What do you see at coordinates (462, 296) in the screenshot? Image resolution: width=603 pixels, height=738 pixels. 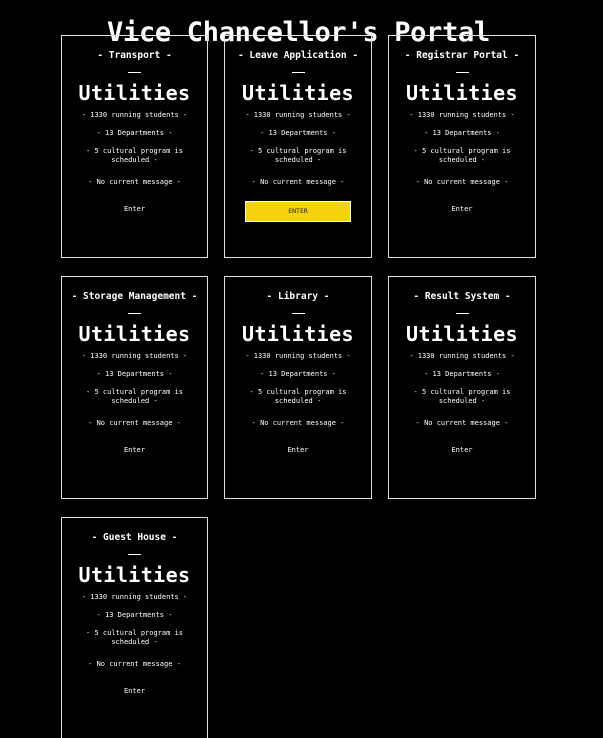 I see `card-title: - Result System -` at bounding box center [462, 296].